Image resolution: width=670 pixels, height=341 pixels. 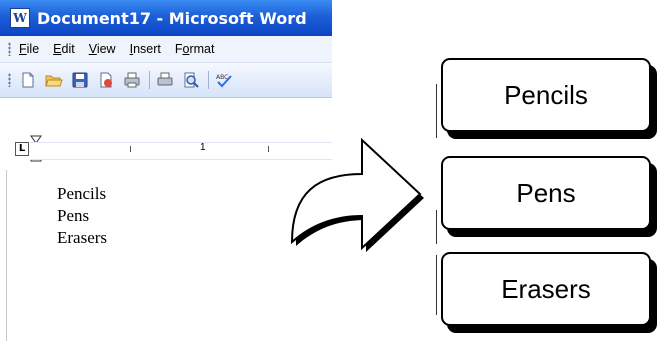 I want to click on print-preview-magnifier-icon, so click(x=191, y=80).